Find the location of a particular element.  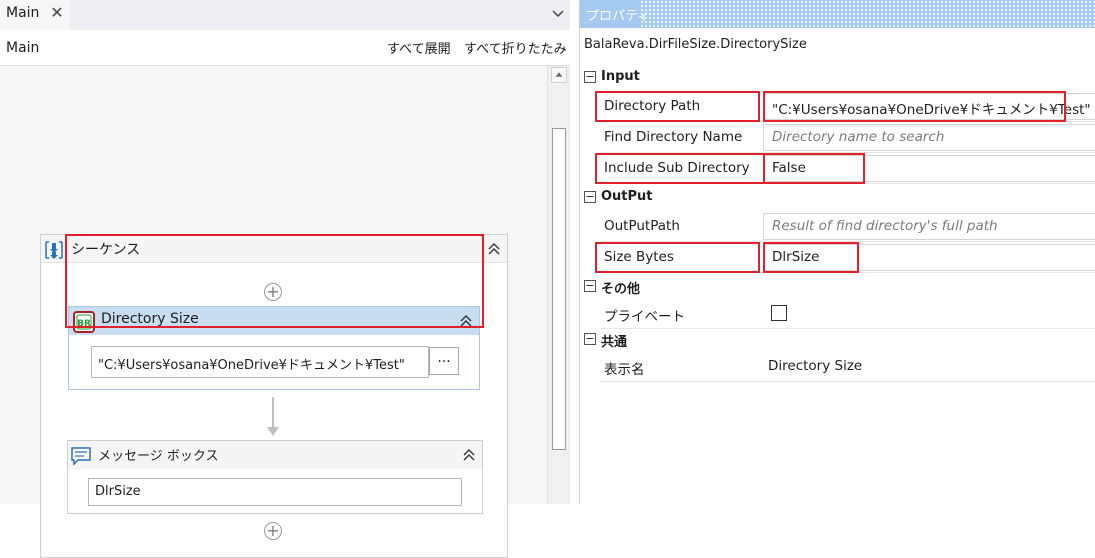

category-input: − Input is located at coordinates (837, 78).